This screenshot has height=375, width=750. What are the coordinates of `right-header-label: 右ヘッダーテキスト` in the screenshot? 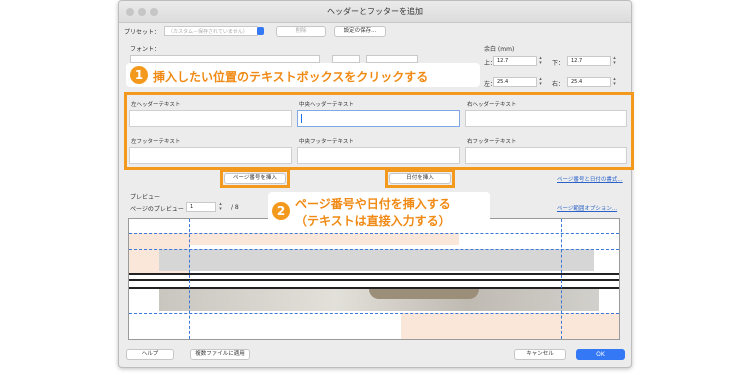 It's located at (492, 105).